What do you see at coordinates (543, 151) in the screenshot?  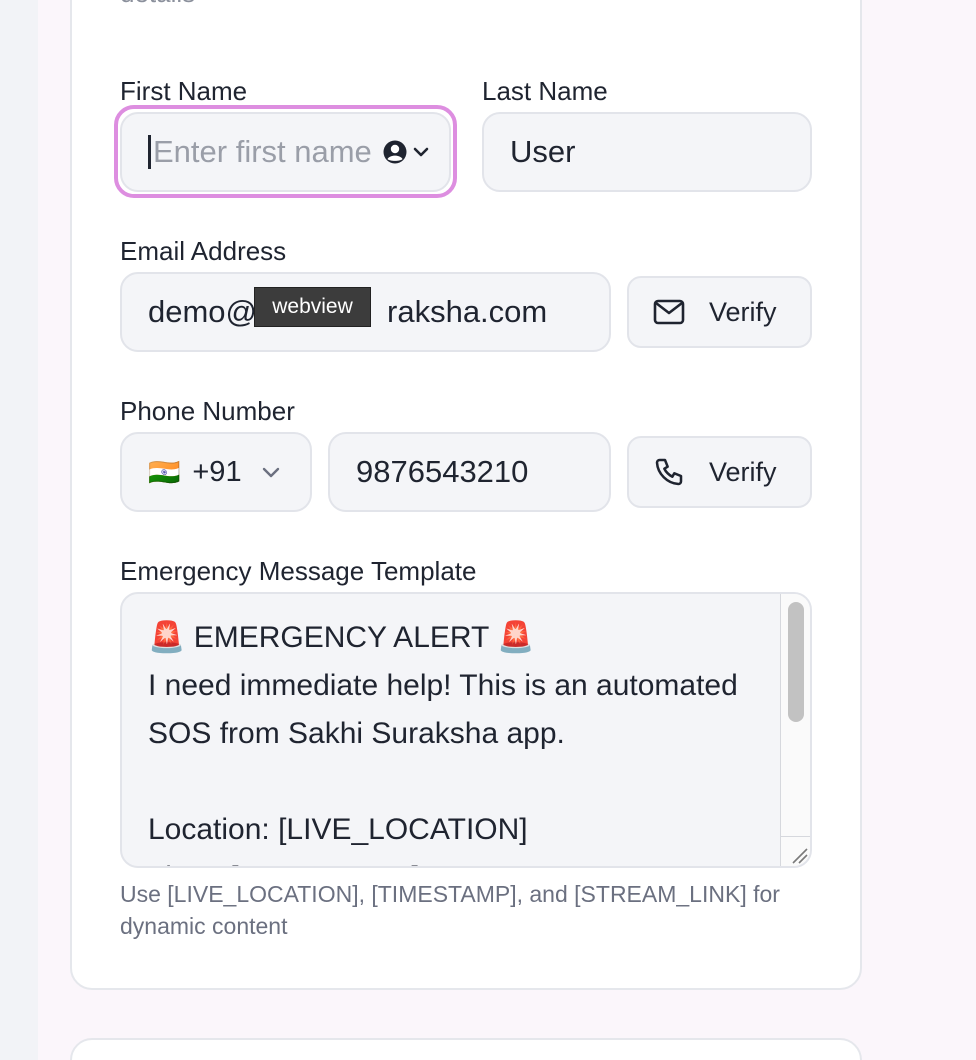 I see `last-name-value: User` at bounding box center [543, 151].